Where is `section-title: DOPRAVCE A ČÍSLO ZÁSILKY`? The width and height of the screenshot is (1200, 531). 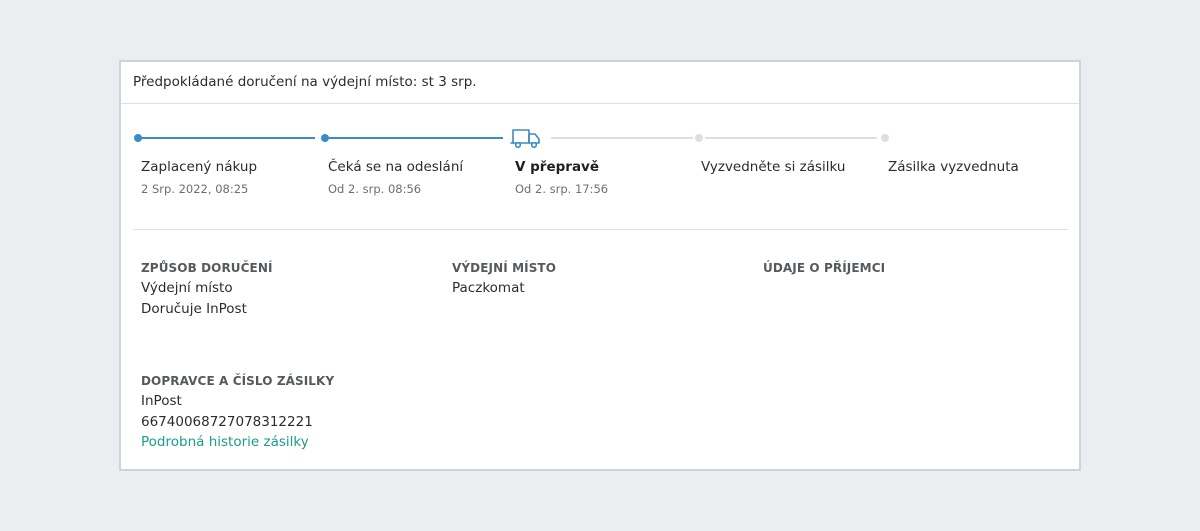
section-title: DOPRAVCE A ČÍSLO ZÁSILKY is located at coordinates (238, 381).